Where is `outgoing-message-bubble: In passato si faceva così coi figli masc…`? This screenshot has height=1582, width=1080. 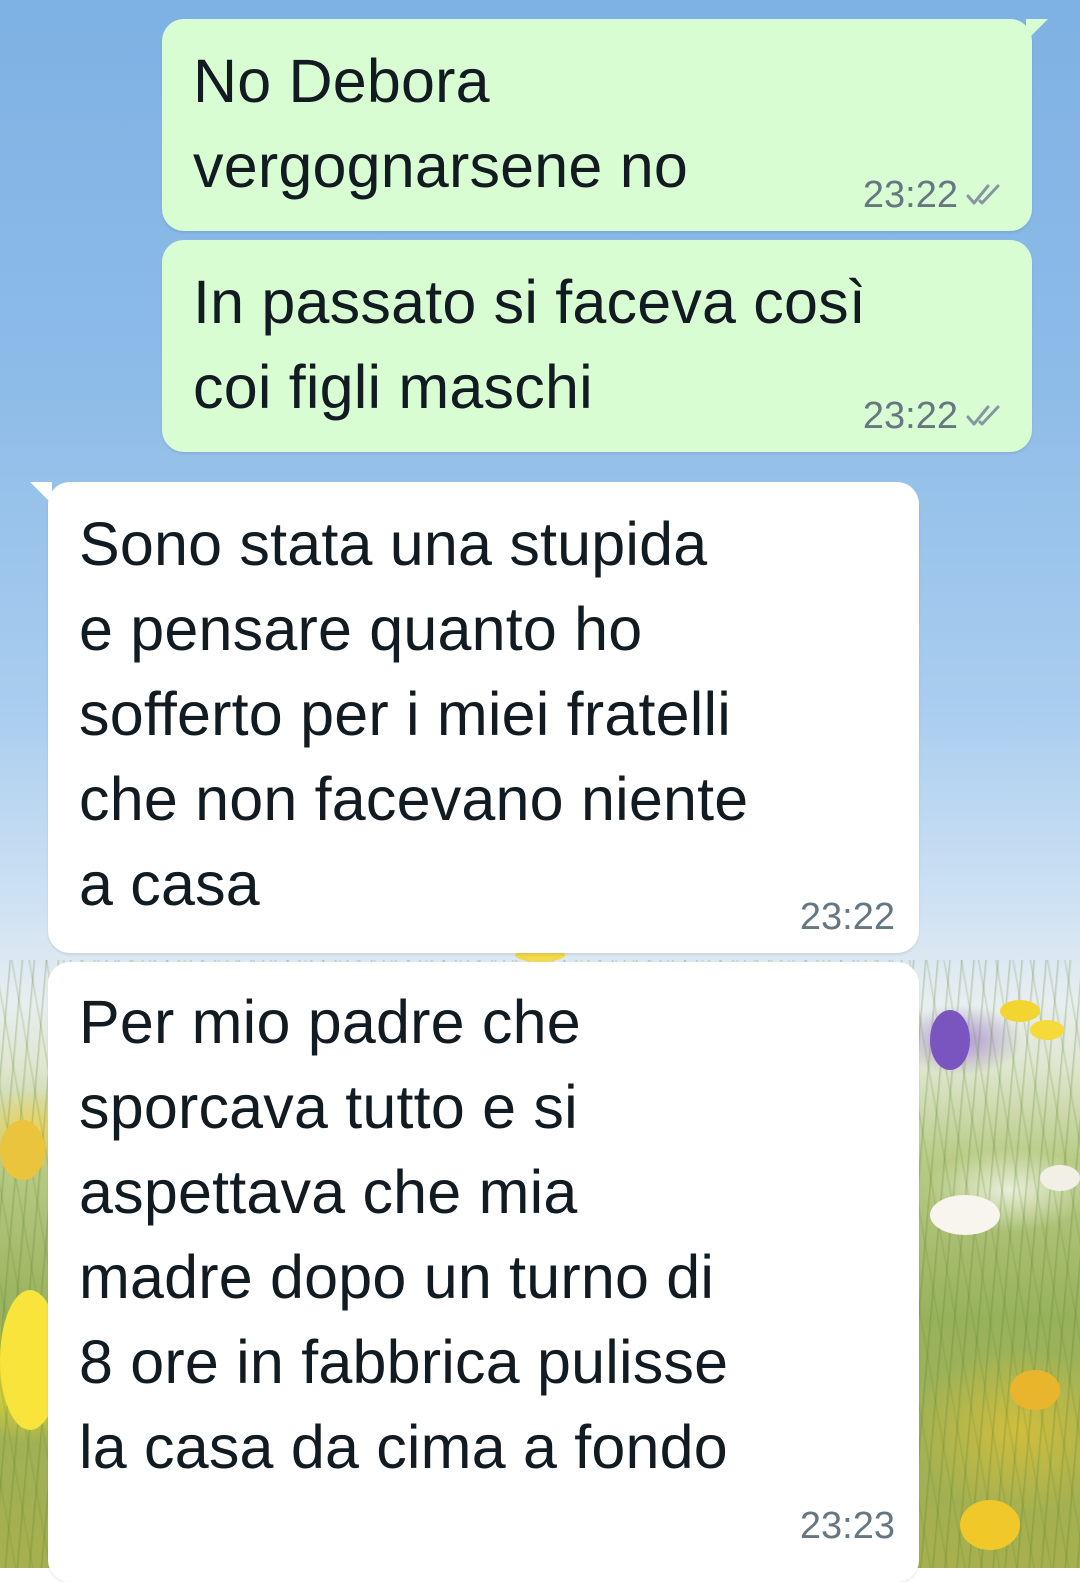
outgoing-message-bubble: In passato si faceva così coi figli masc… is located at coordinates (597, 346).